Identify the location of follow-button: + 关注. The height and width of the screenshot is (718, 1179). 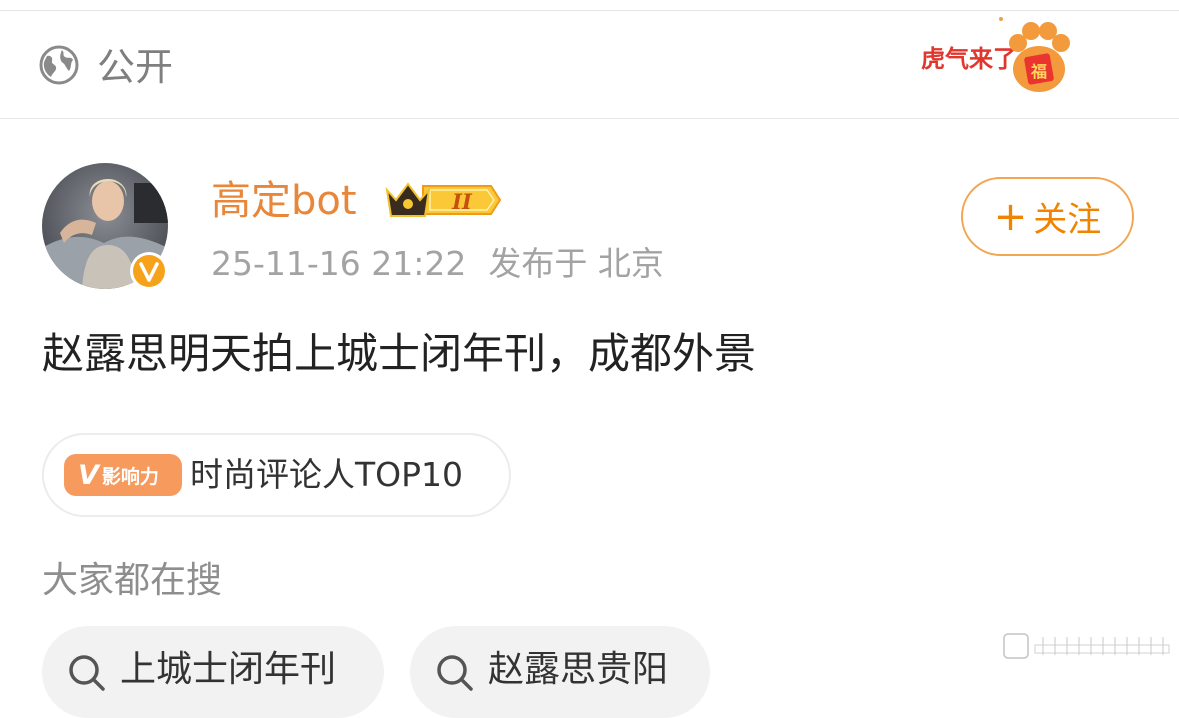
(1047, 216).